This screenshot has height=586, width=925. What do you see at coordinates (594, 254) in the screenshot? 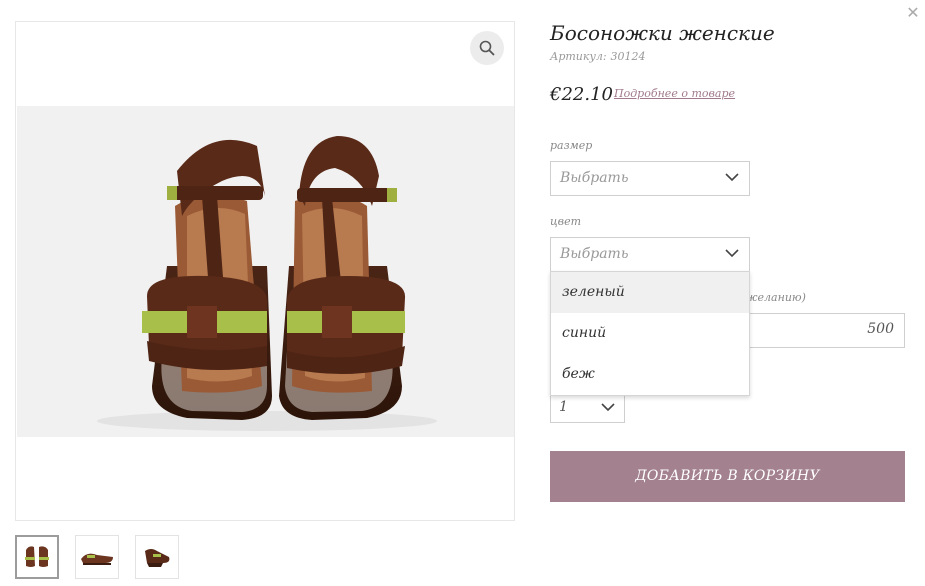
I see `color-select-value: Выбрать` at bounding box center [594, 254].